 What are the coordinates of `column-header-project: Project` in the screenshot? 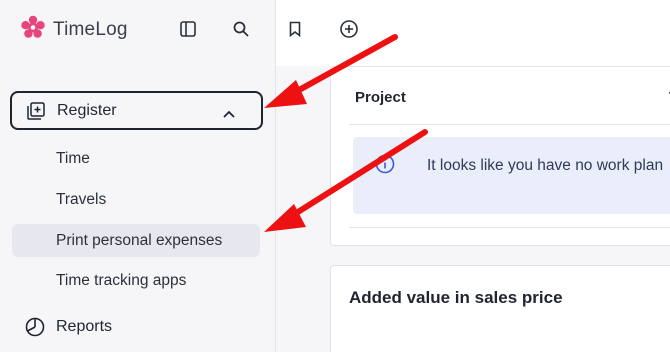 It's located at (380, 97).